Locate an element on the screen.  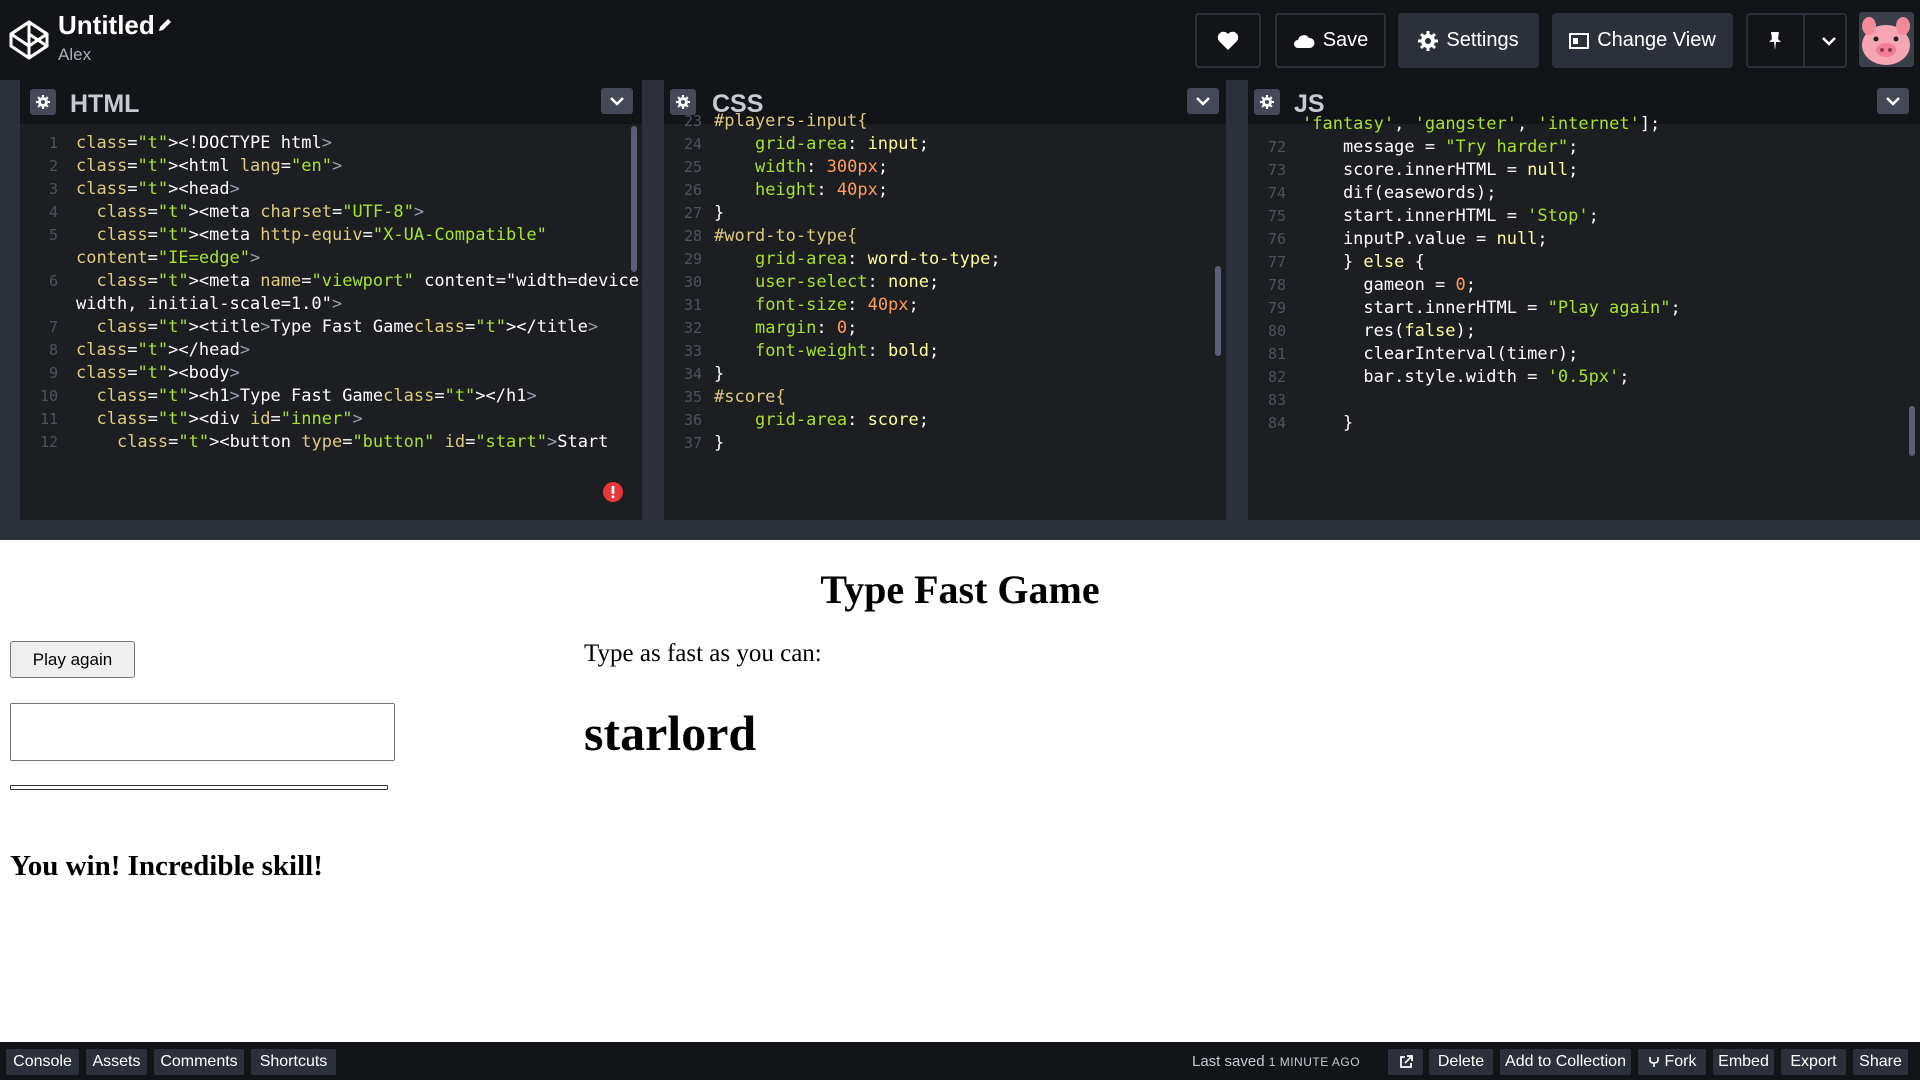
js-settings-button is located at coordinates (1267, 102).